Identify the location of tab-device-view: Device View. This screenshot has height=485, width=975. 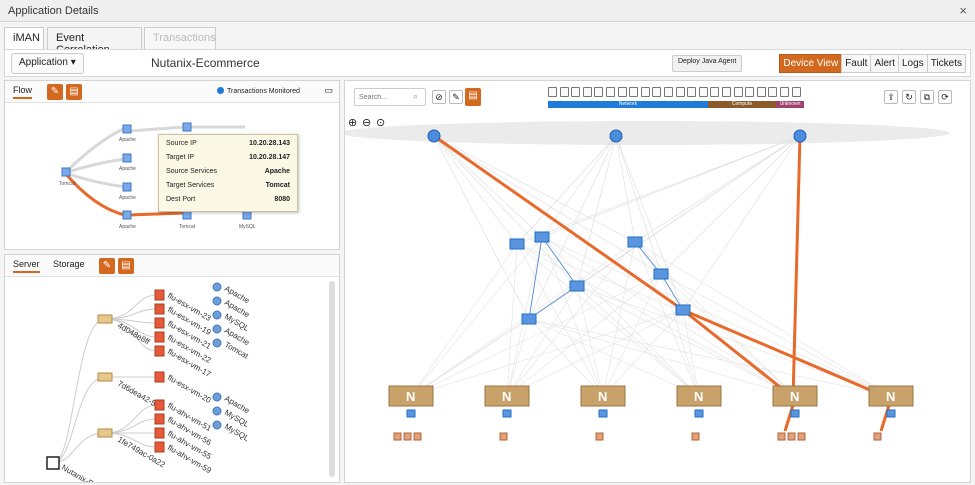
(811, 63).